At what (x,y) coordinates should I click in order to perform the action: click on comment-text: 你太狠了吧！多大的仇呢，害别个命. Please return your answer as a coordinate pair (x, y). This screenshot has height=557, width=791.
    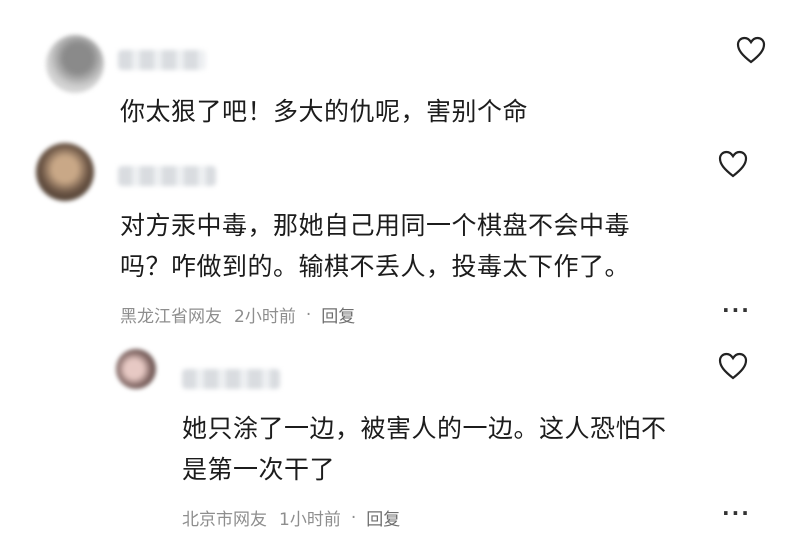
    Looking at the image, I should click on (324, 111).